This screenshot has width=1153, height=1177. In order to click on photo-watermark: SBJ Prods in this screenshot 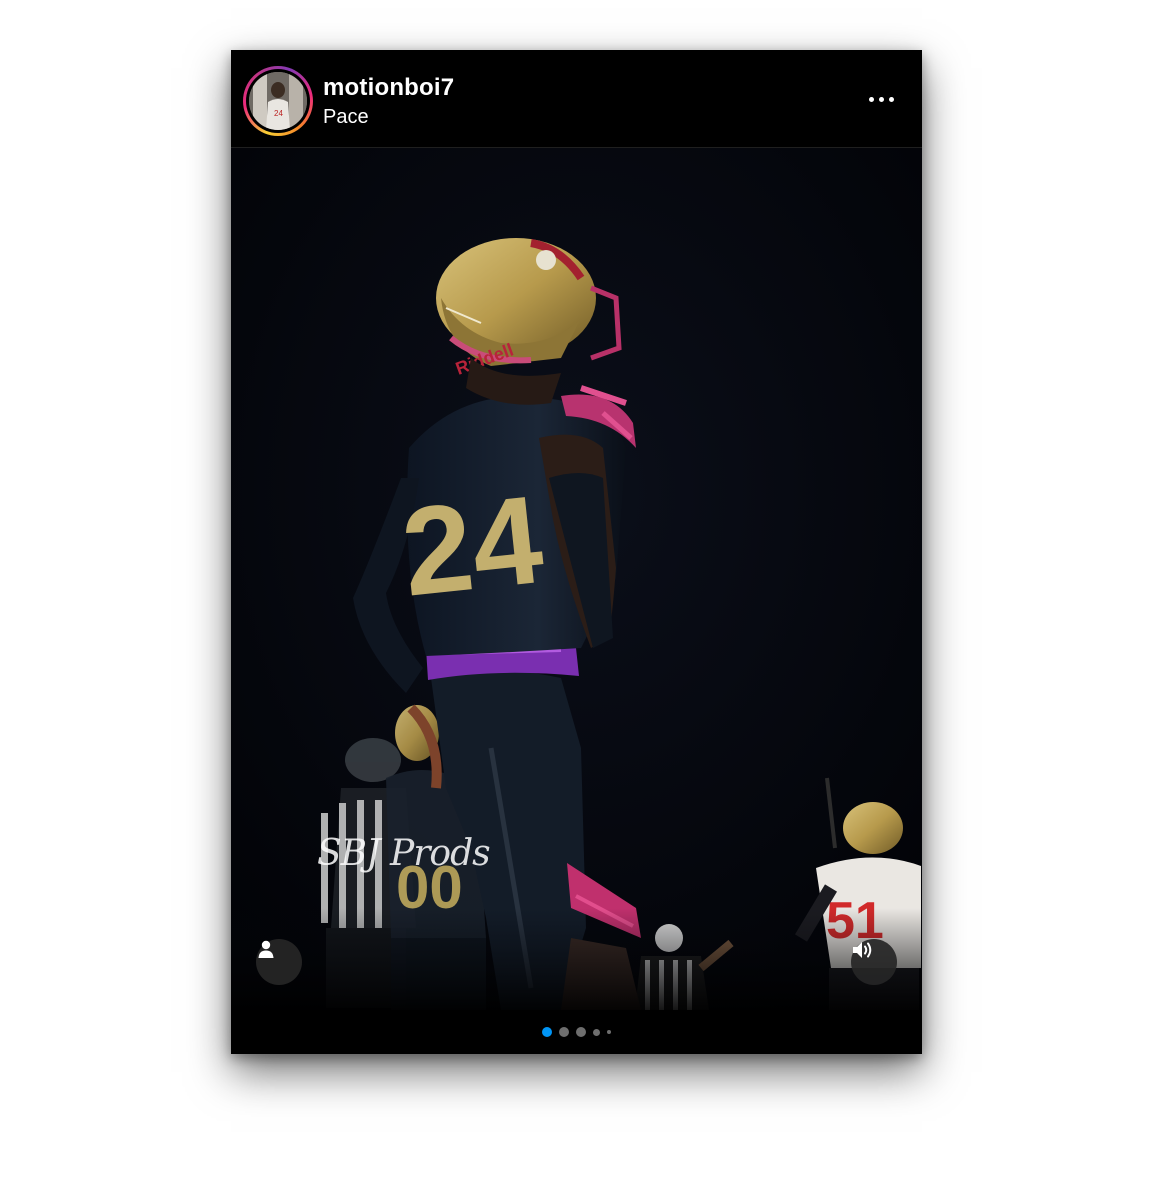, I will do `click(404, 853)`.